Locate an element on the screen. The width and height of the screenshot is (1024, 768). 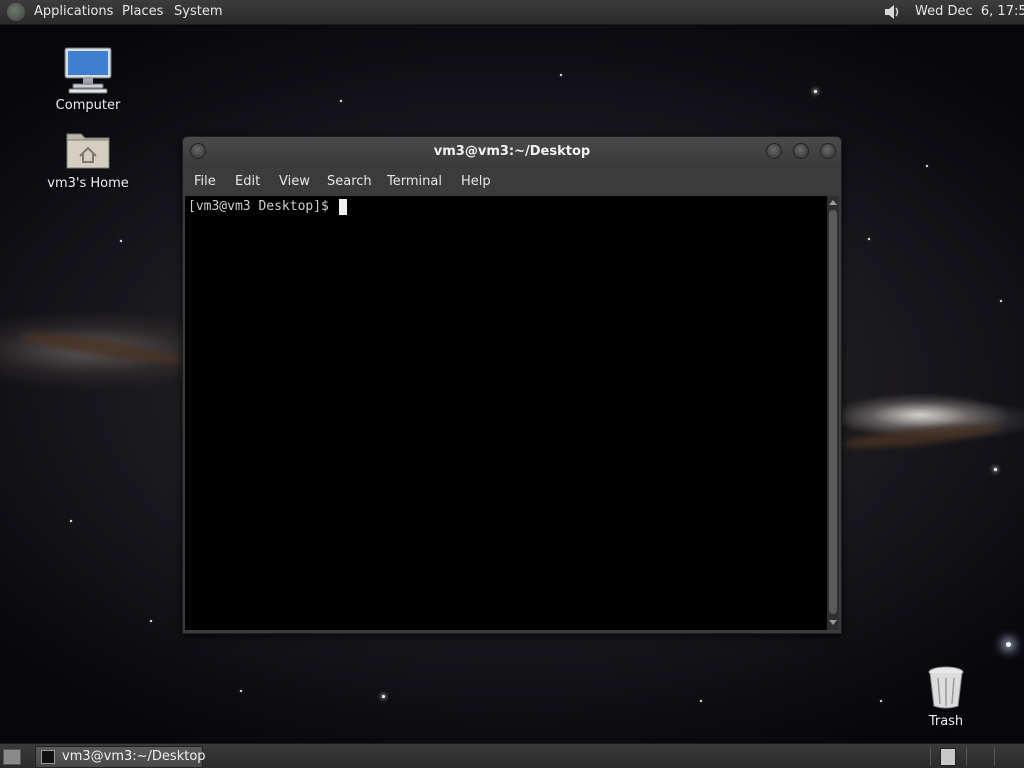
show-desktop-icon is located at coordinates (12, 757).